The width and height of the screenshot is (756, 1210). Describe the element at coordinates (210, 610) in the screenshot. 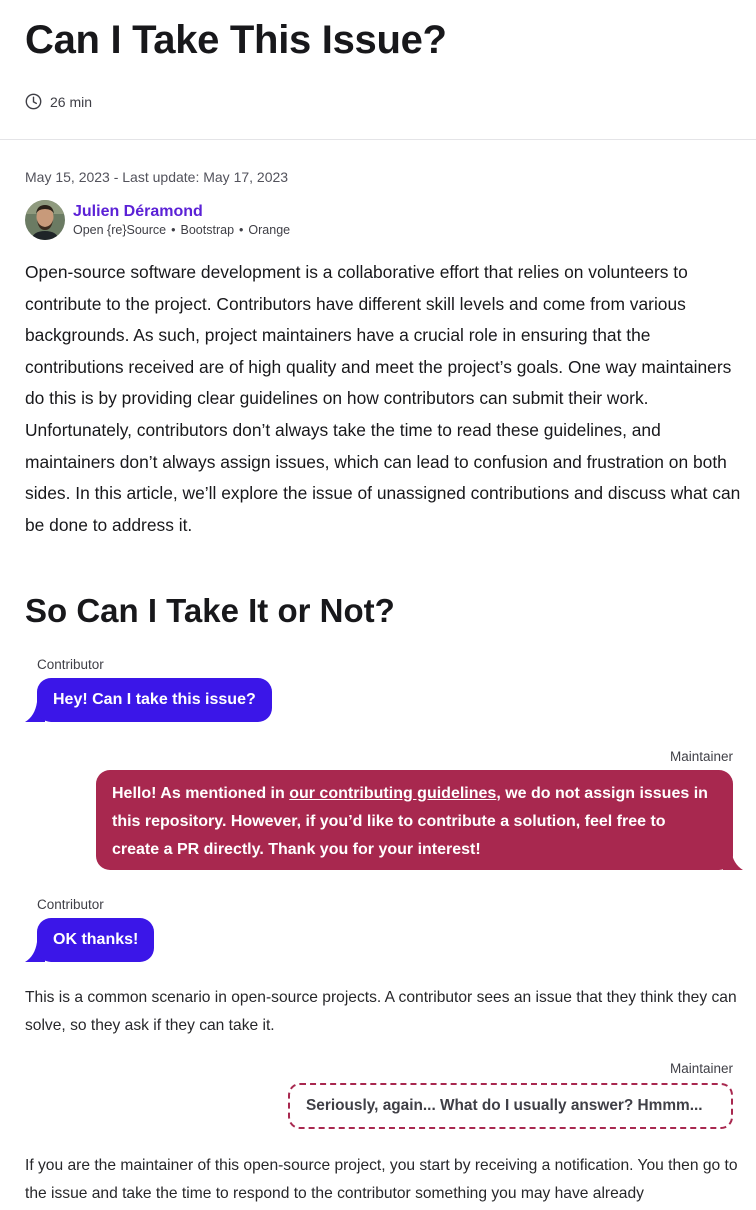

I see `section-heading: So Can I Take It or Not?` at that location.